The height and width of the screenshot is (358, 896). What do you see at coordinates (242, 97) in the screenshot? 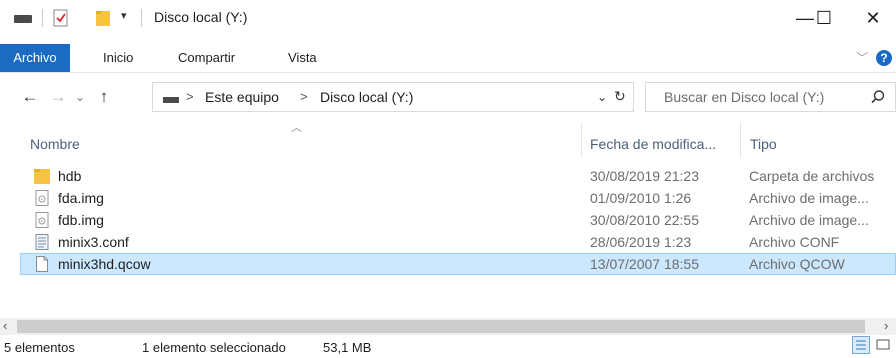
I see `breadcrumb-this-pc: Este equipo` at bounding box center [242, 97].